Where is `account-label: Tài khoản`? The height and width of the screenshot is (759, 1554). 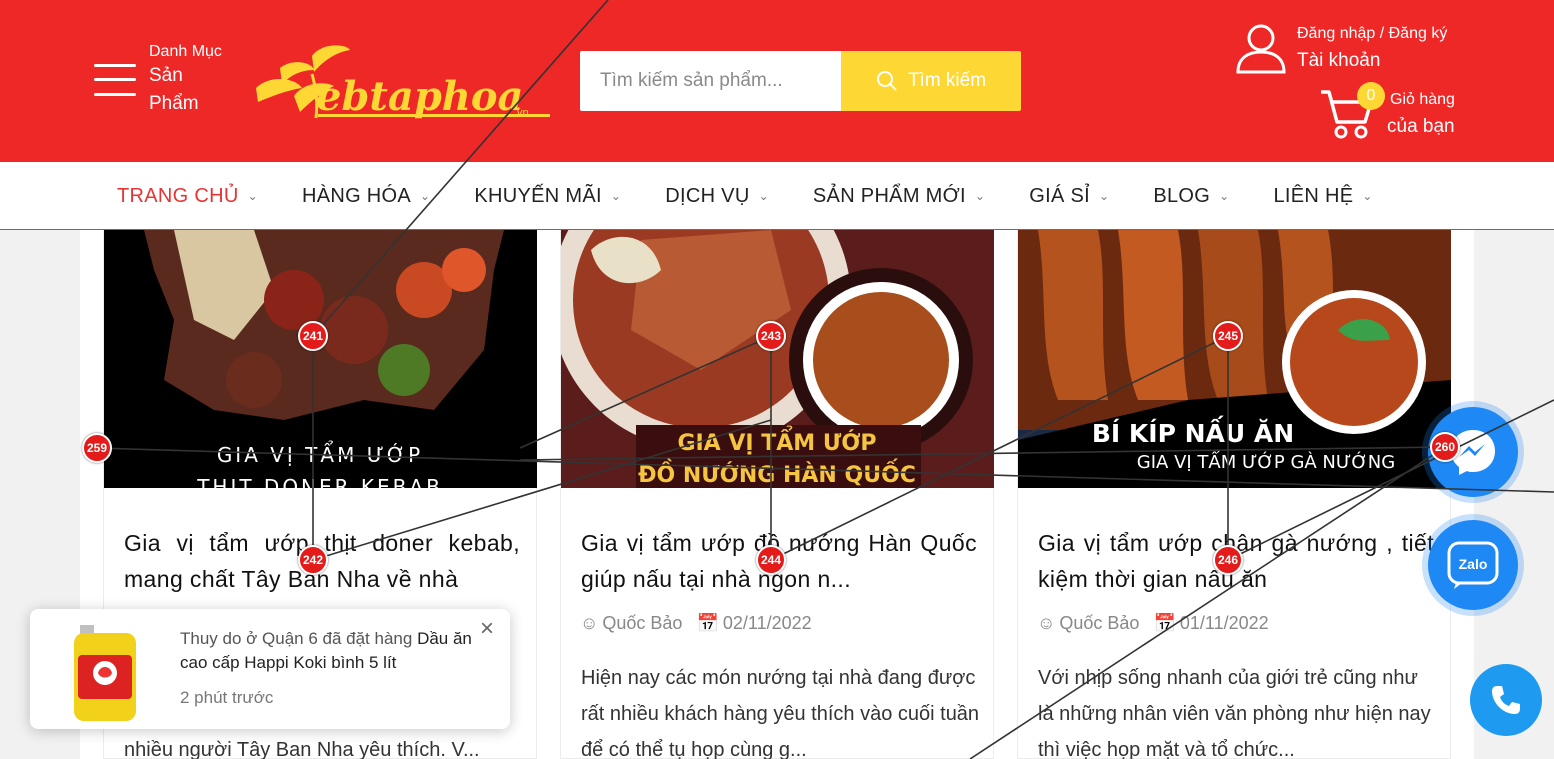 account-label: Tài khoản is located at coordinates (1338, 61).